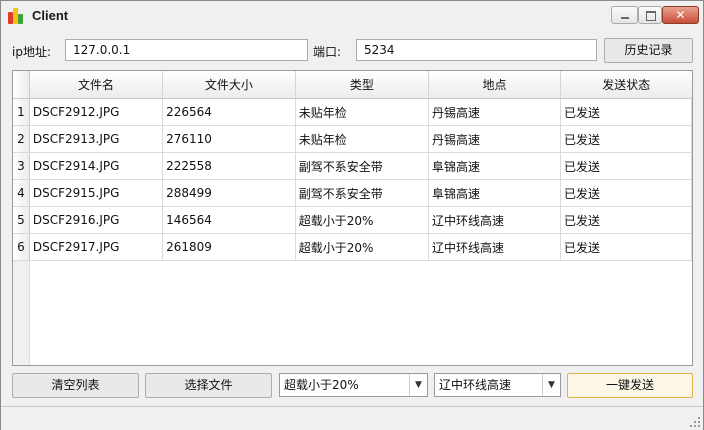 This screenshot has height=430, width=704. Describe the element at coordinates (626, 85) in the screenshot. I see `column-header-status: 发送状态` at that location.